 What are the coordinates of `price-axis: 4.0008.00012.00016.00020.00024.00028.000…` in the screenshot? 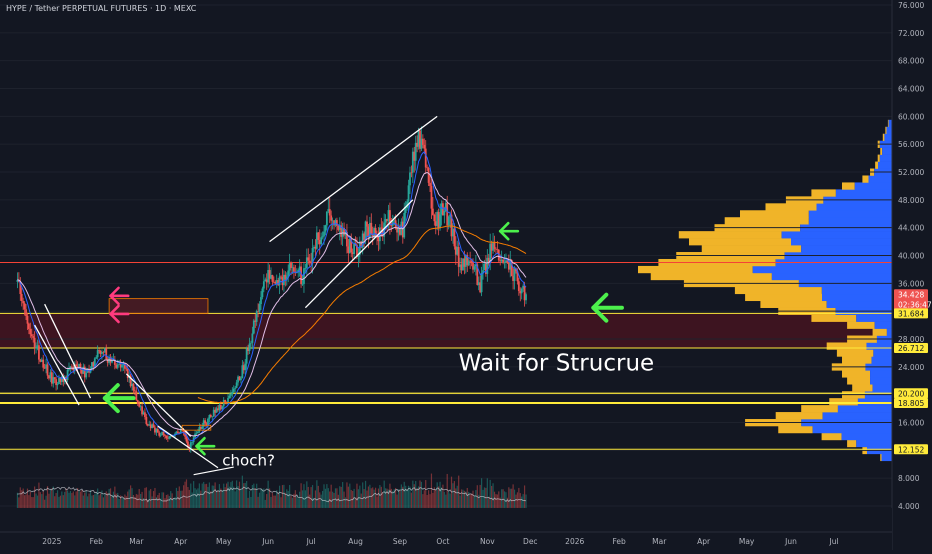 It's located at (911, 275).